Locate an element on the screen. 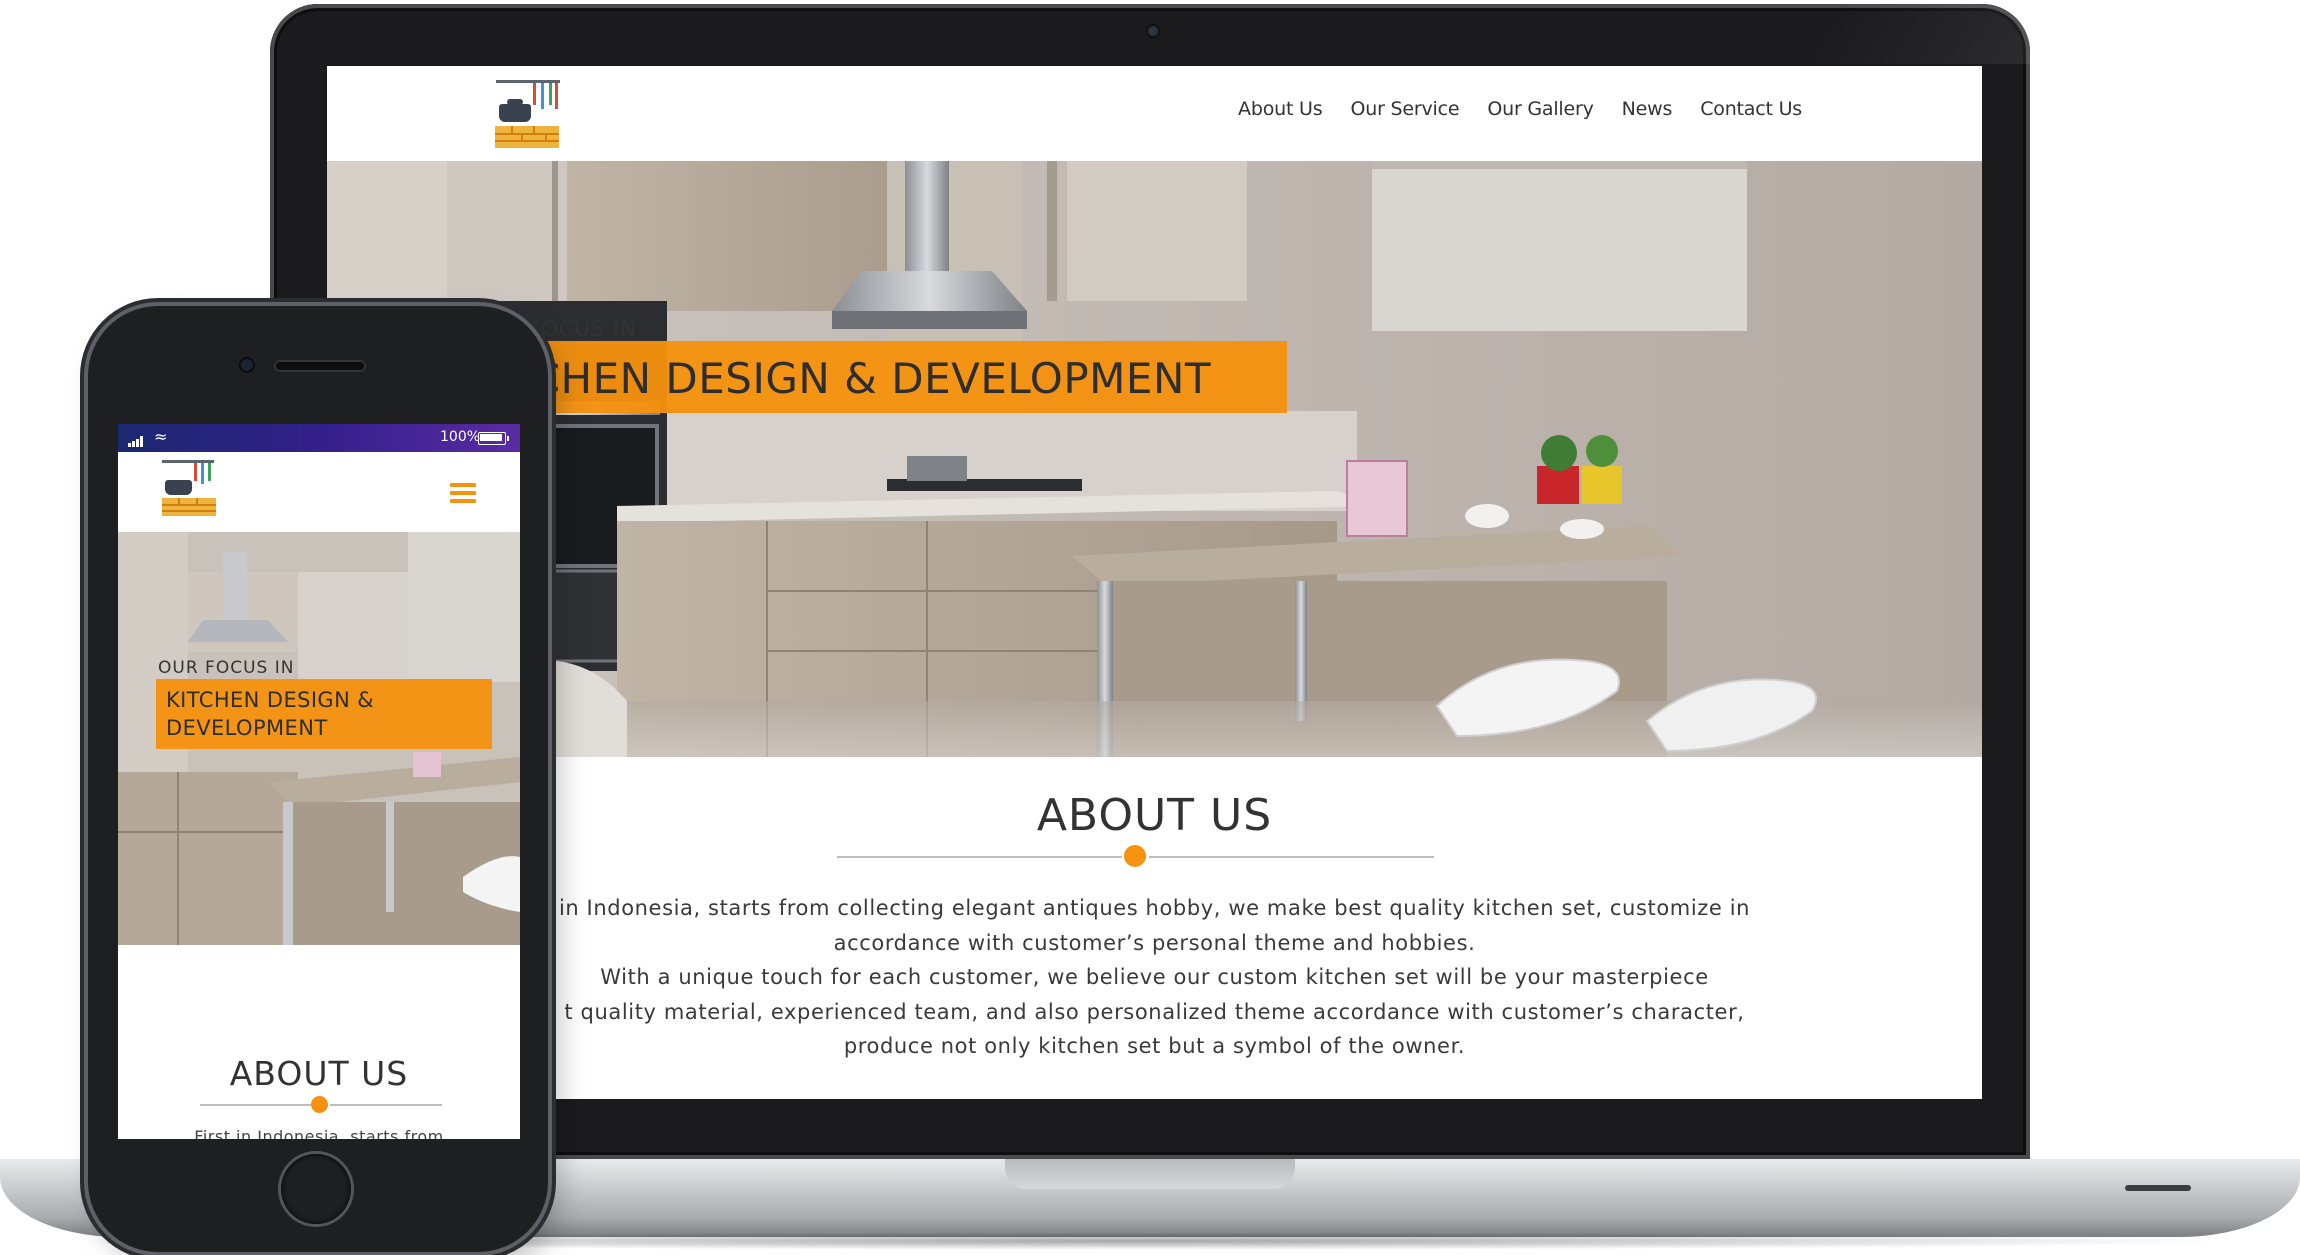 This screenshot has width=2300, height=1255. nav-contact-us: Contact Us is located at coordinates (1751, 109).